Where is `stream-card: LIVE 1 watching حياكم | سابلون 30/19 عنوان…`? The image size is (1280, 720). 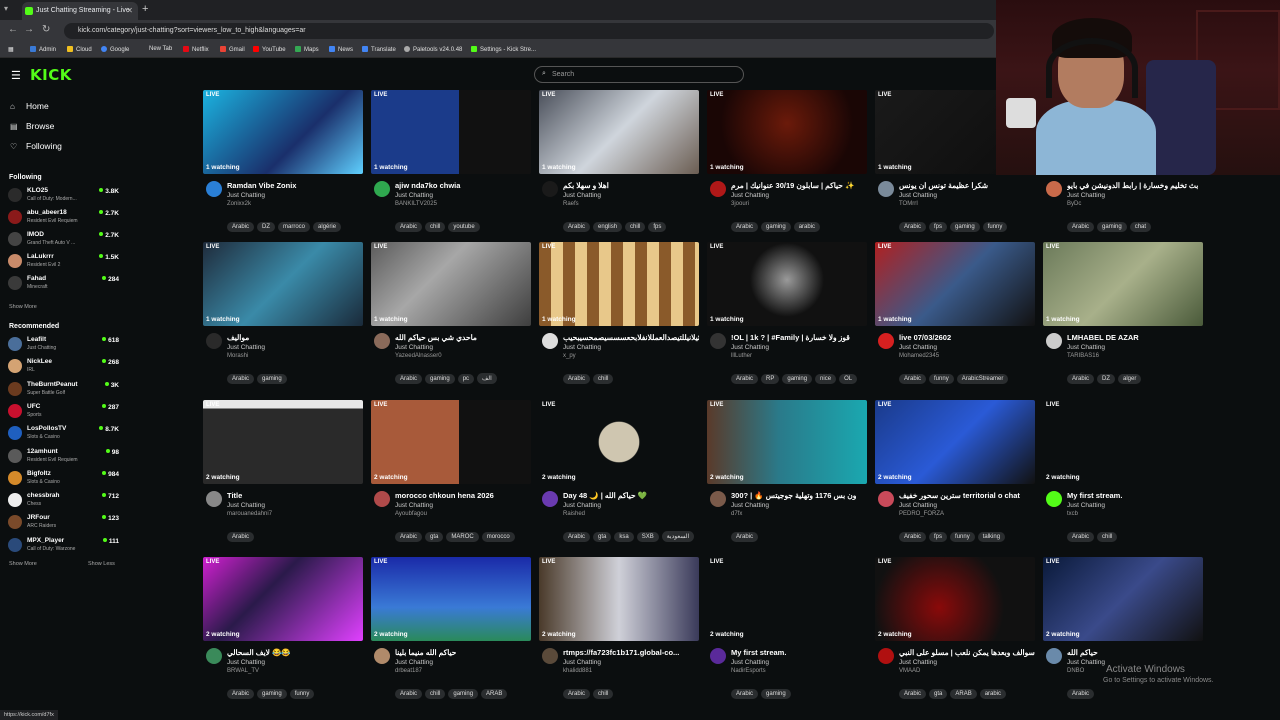 stream-card: LIVE 1 watching حياكم | سابلون 30/19 عنوان… is located at coordinates (787, 168).